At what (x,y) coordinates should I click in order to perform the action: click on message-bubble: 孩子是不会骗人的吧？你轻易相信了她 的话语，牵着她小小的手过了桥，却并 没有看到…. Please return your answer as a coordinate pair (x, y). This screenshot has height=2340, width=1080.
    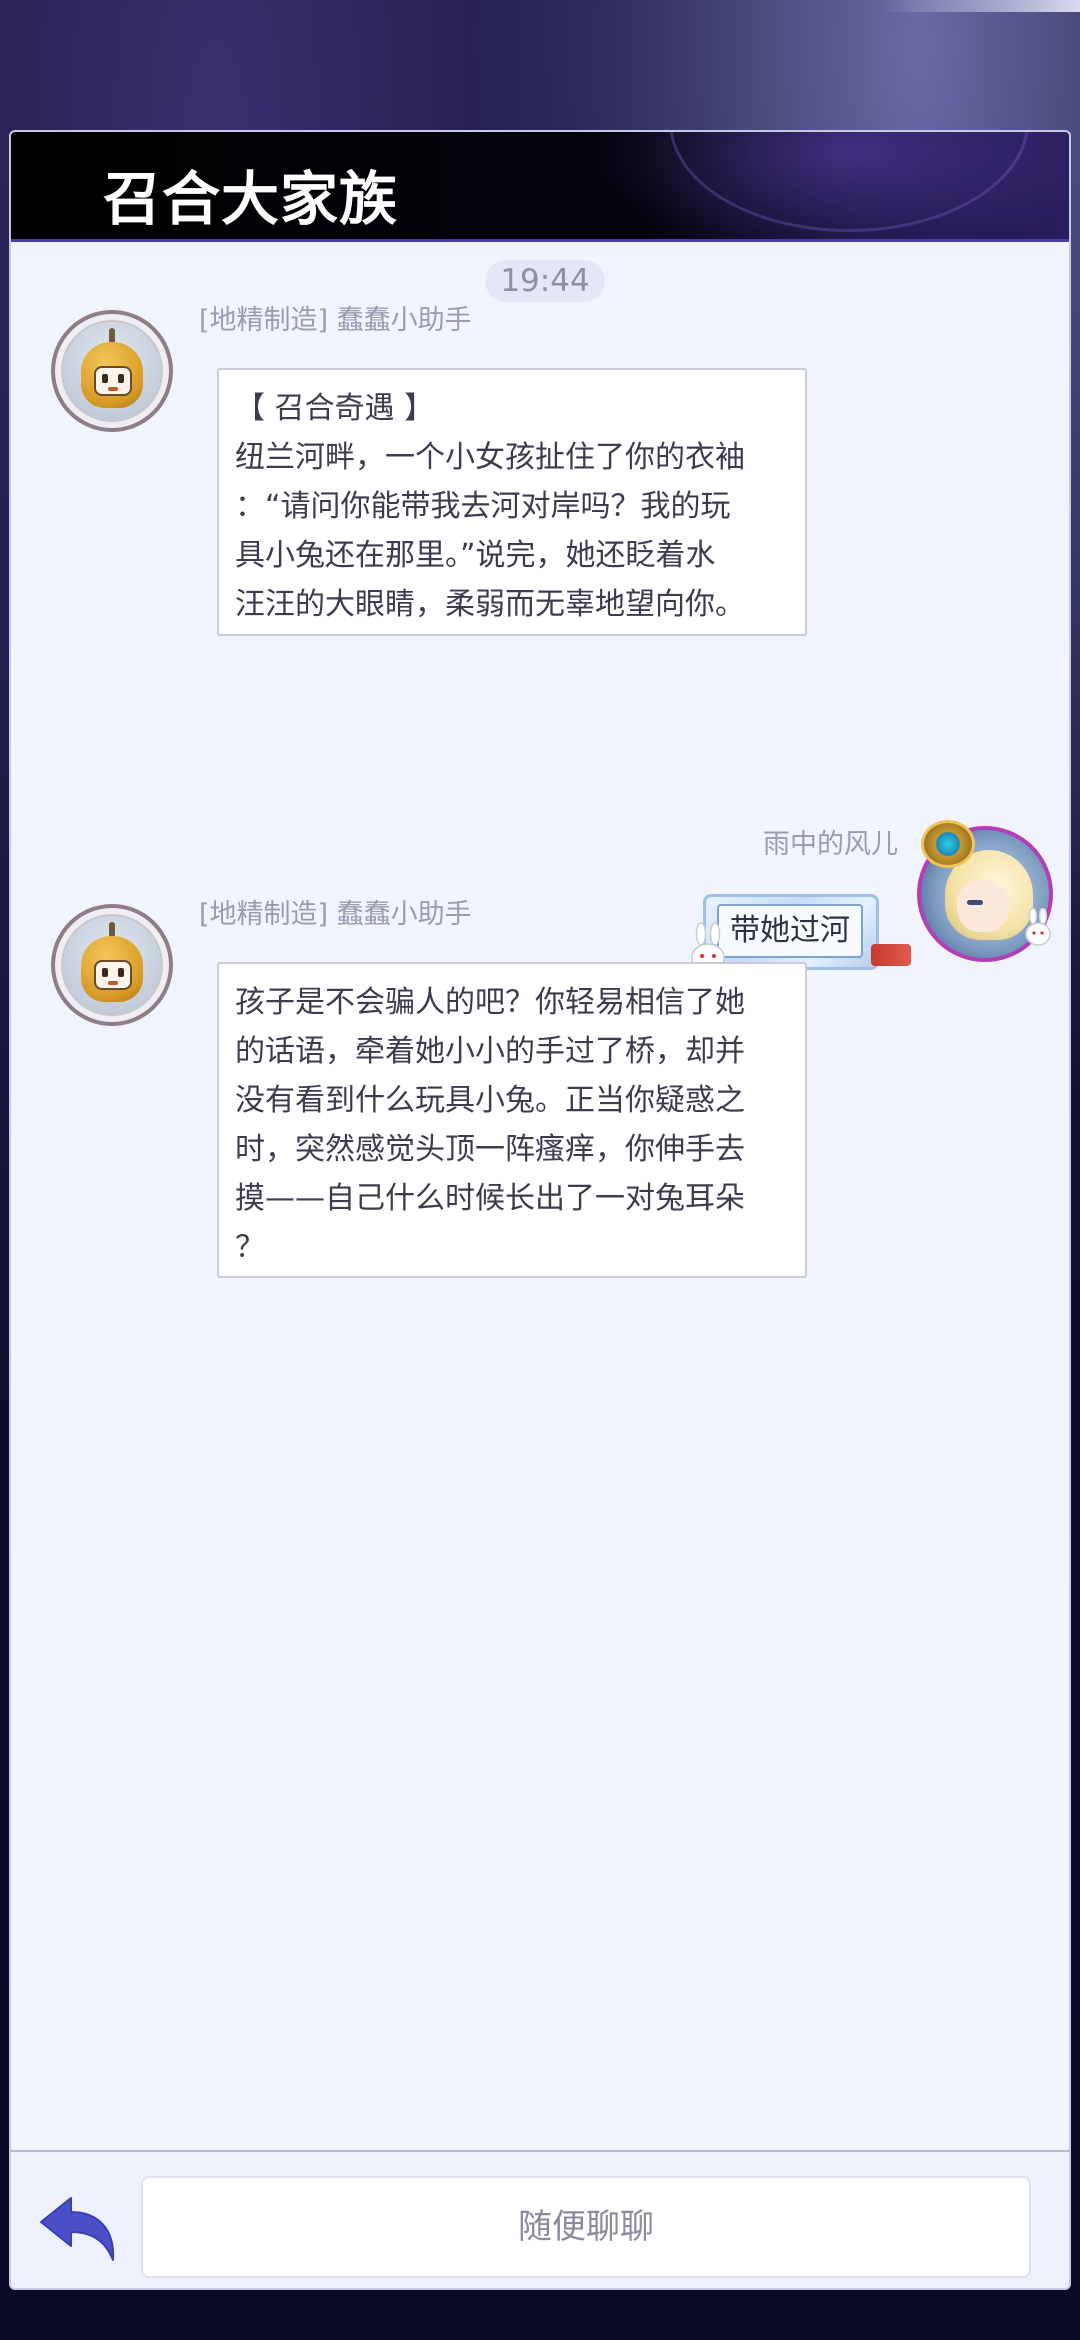
    Looking at the image, I should click on (512, 1120).